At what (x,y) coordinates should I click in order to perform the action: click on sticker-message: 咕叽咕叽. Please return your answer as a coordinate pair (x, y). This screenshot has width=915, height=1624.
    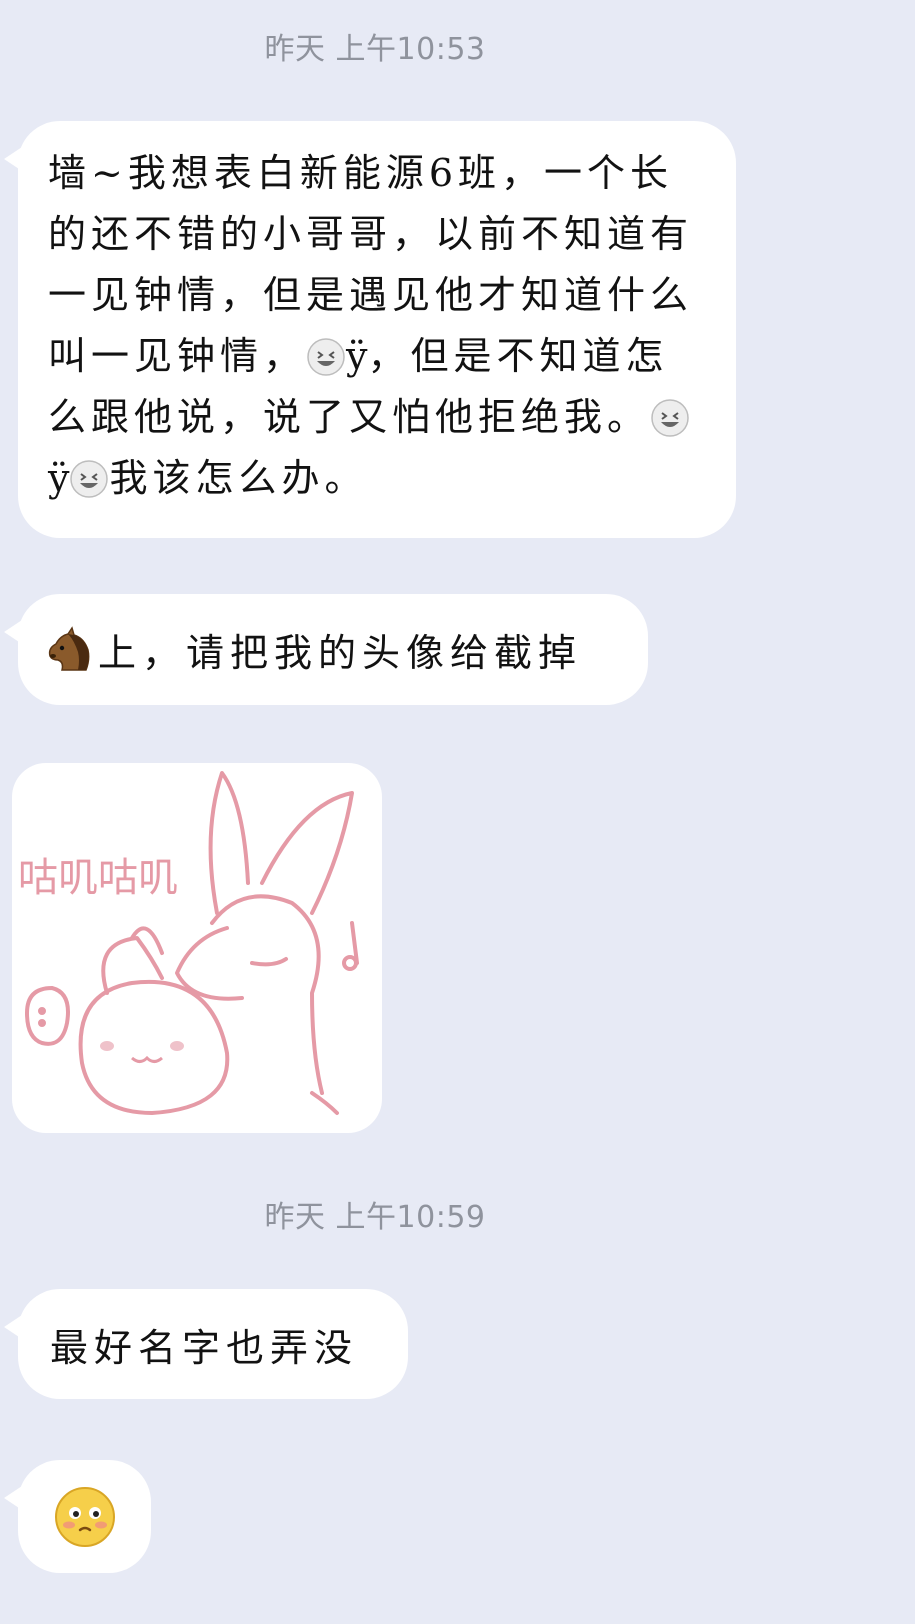
    Looking at the image, I should click on (197, 948).